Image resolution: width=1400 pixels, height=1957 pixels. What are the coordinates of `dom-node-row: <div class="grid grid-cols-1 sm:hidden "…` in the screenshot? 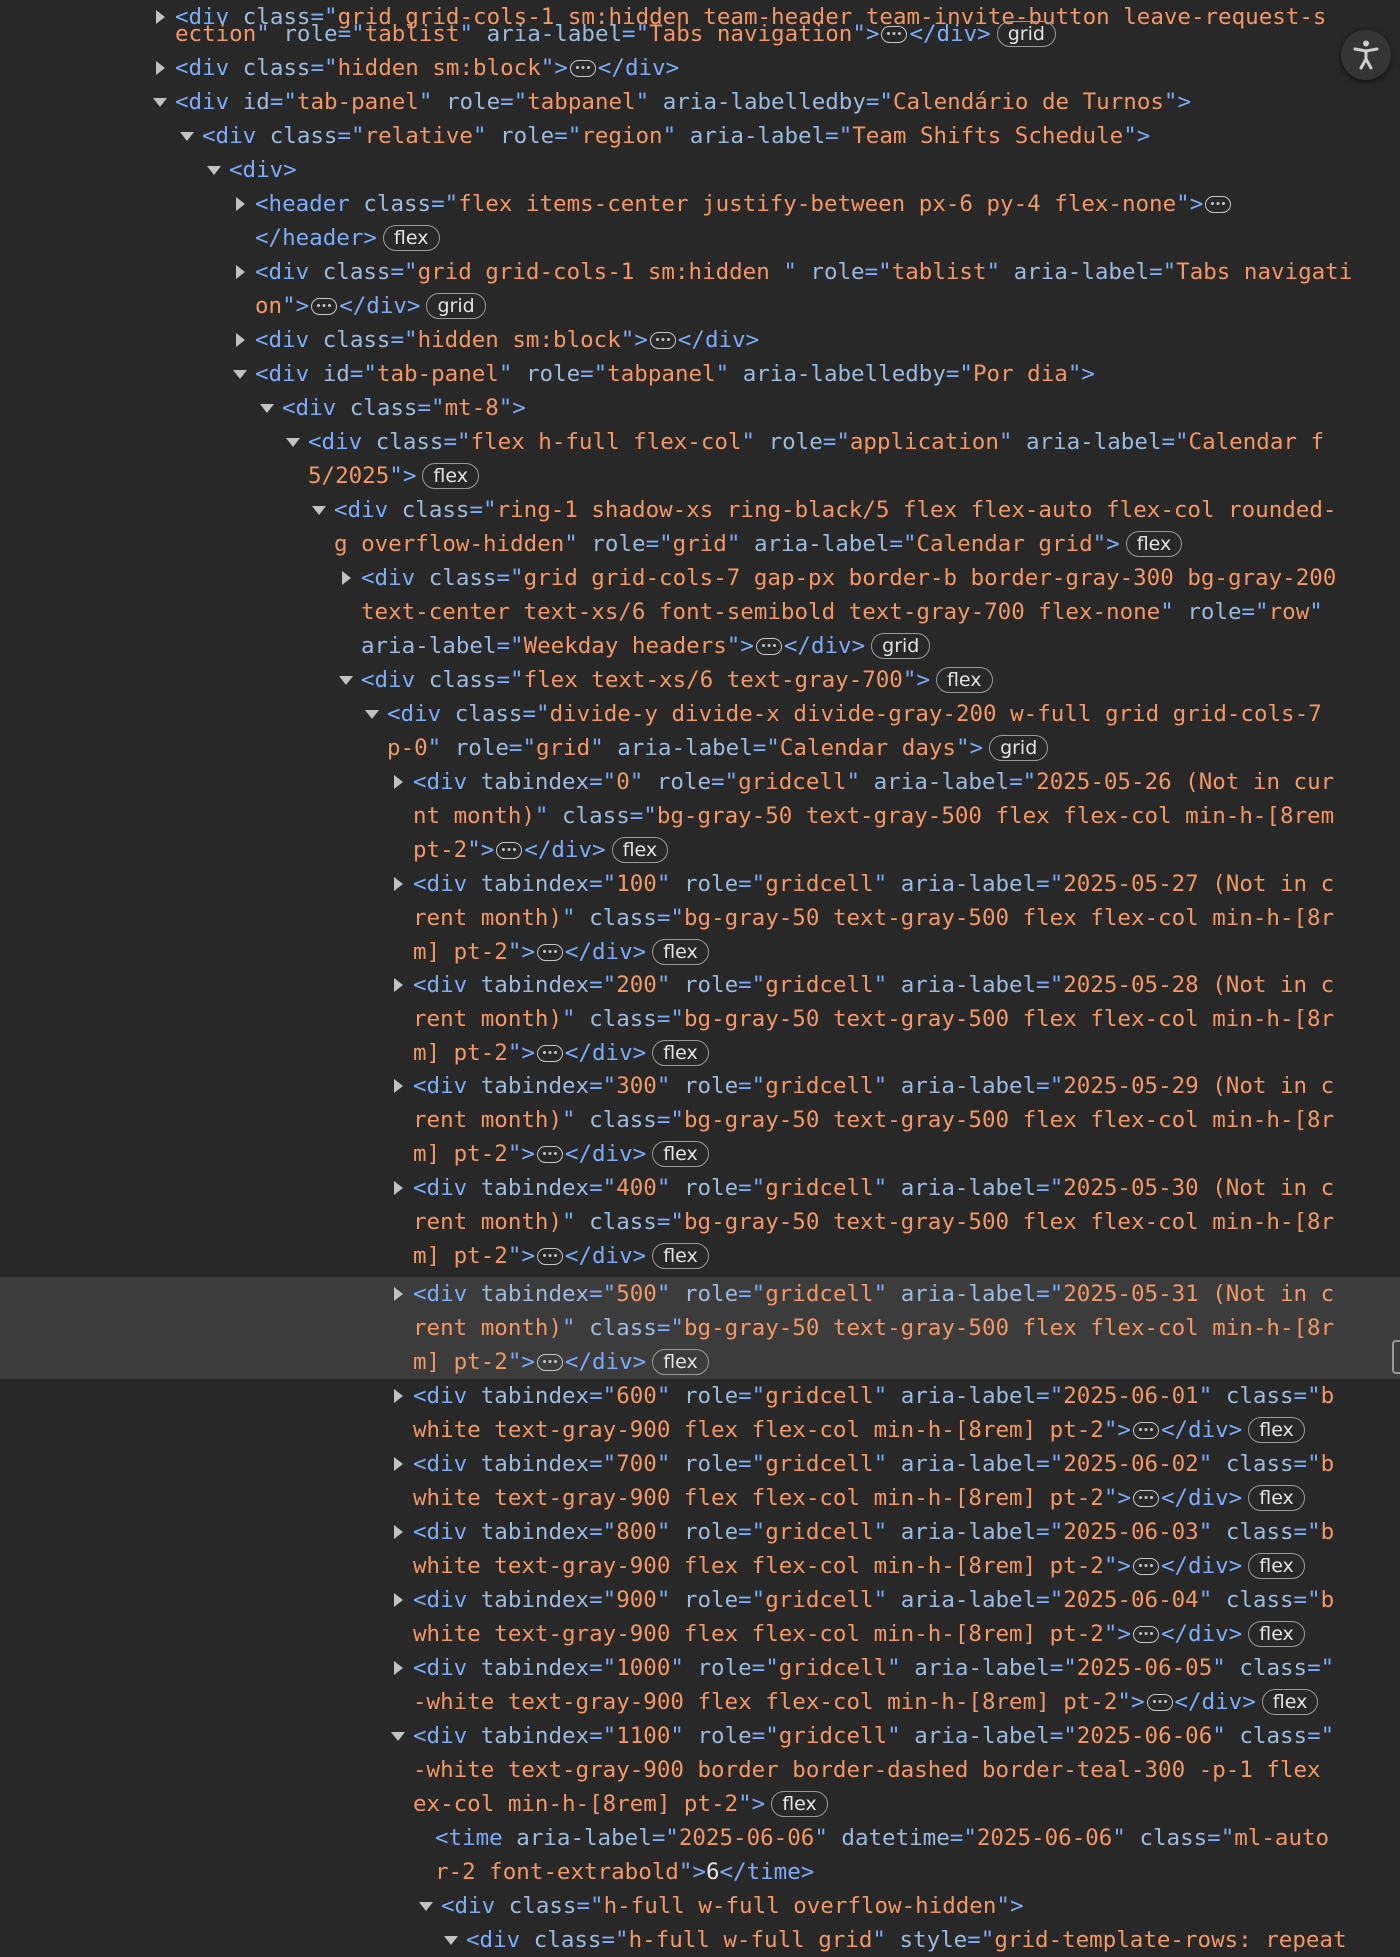 It's located at (700, 272).